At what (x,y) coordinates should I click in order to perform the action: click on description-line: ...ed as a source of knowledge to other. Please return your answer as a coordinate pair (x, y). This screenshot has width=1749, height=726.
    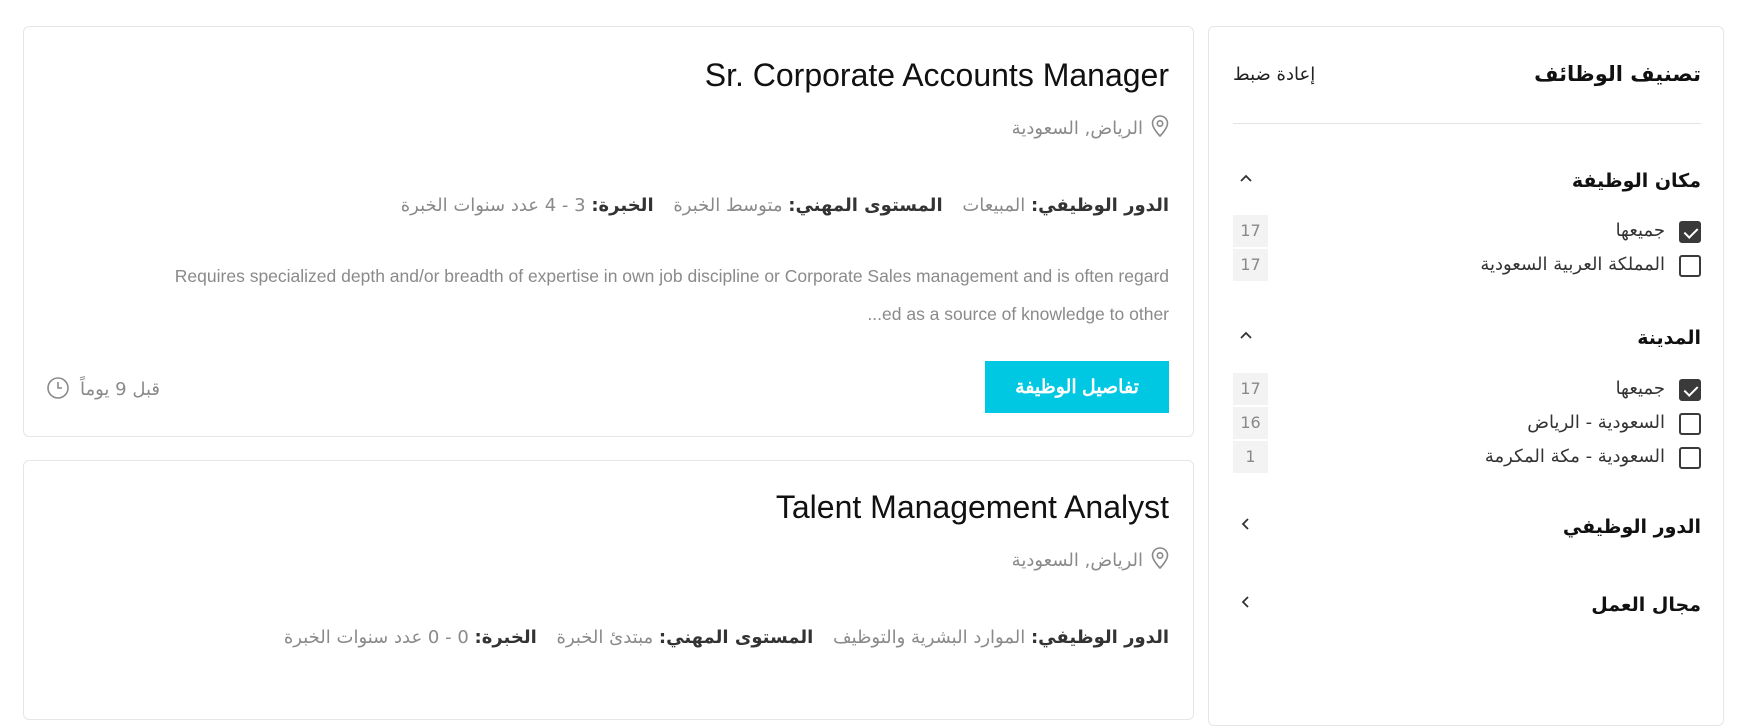
    Looking at the image, I should click on (1018, 314).